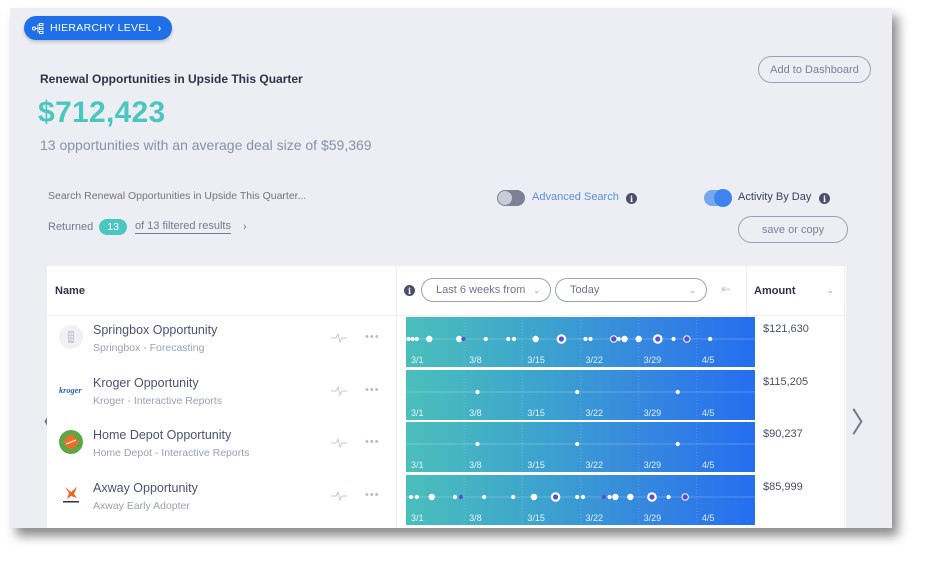 Image resolution: width=944 pixels, height=565 pixels. What do you see at coordinates (814, 69) in the screenshot?
I see `add-to-dashboard-button: Add to Dashboard` at bounding box center [814, 69].